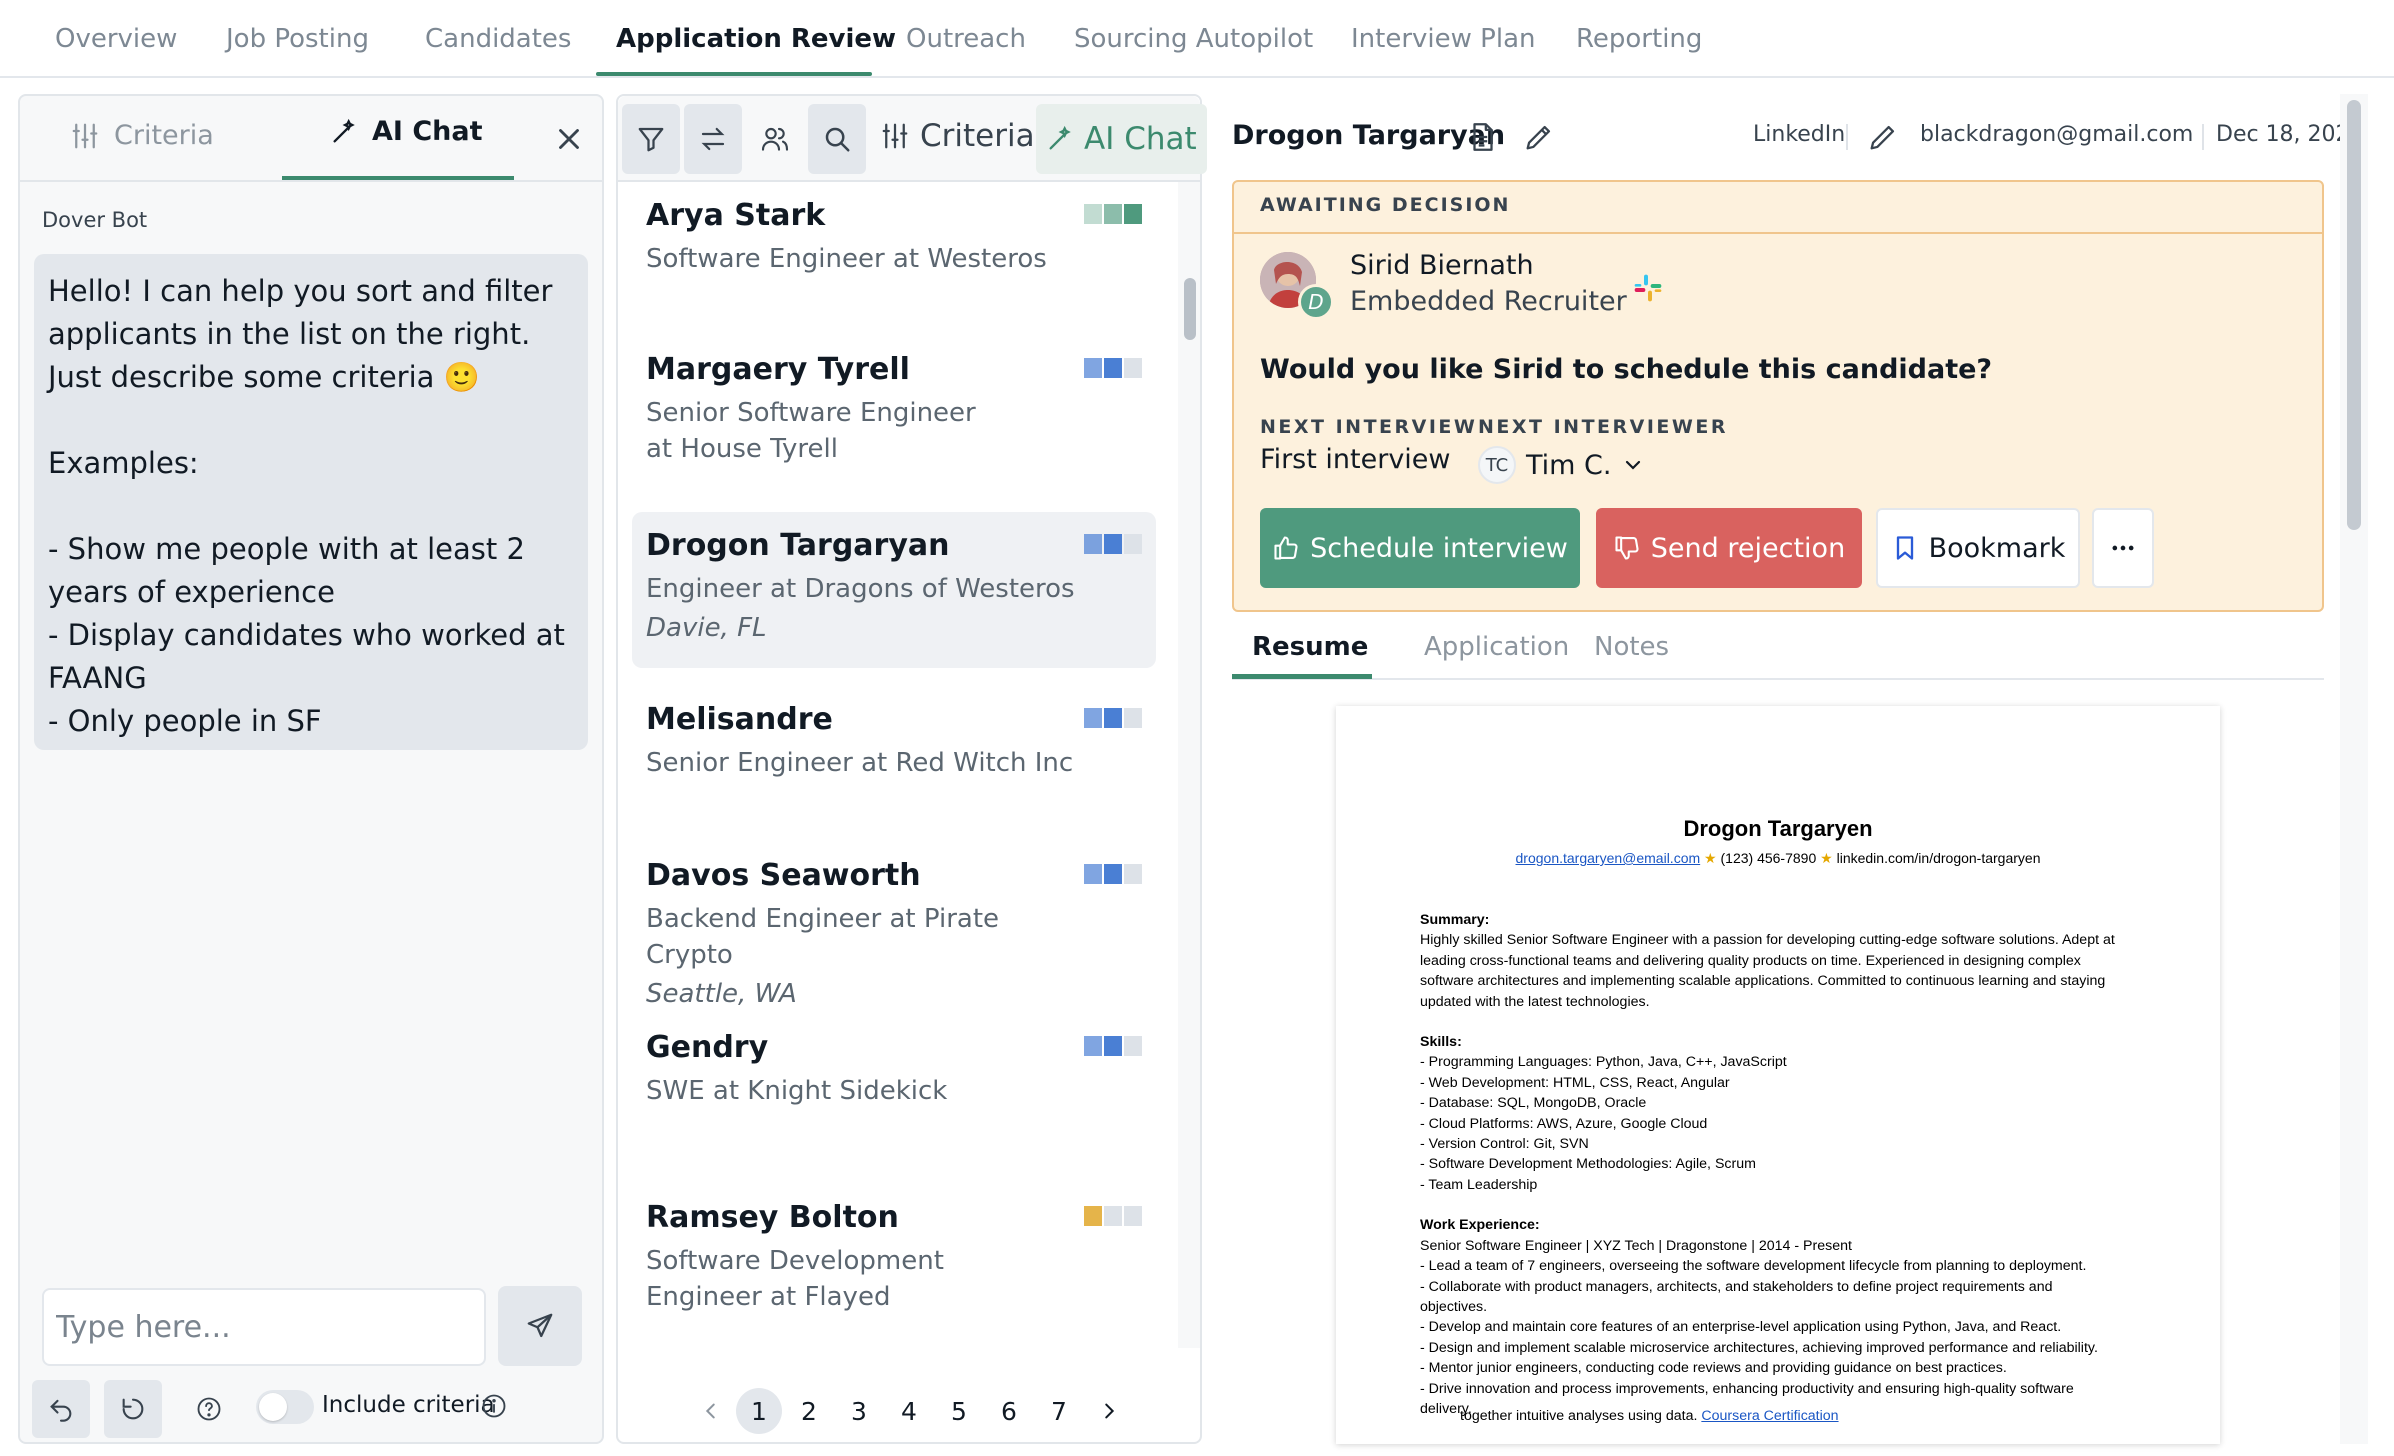 This screenshot has height=1456, width=2394. I want to click on resume-email: drogon.targaryen@email.com, so click(1608, 858).